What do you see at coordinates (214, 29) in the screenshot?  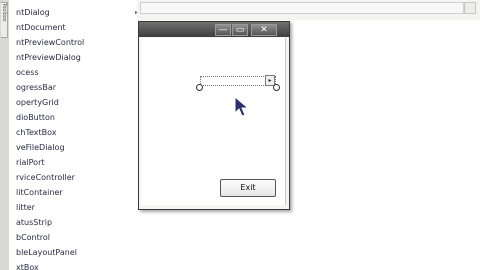 I see `form-titlebar: — ▭ ✕` at bounding box center [214, 29].